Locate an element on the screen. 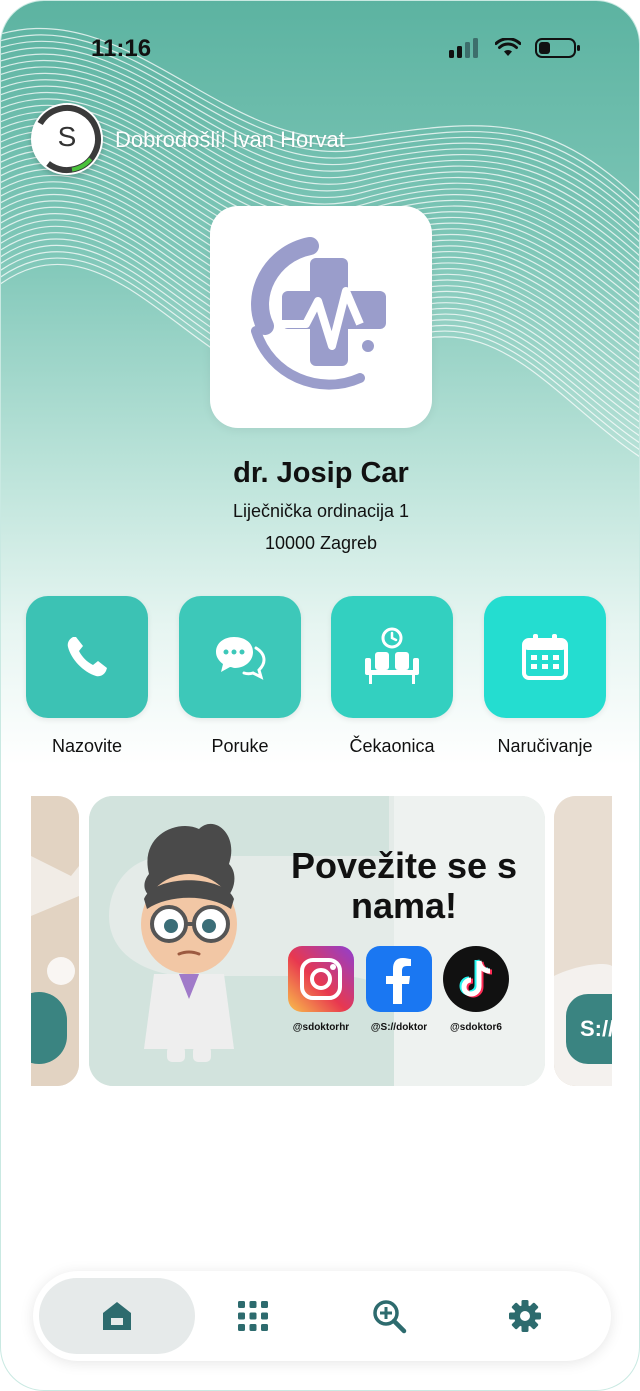 The height and width of the screenshot is (1391, 640). prev-slide-image is located at coordinates (55, 941).